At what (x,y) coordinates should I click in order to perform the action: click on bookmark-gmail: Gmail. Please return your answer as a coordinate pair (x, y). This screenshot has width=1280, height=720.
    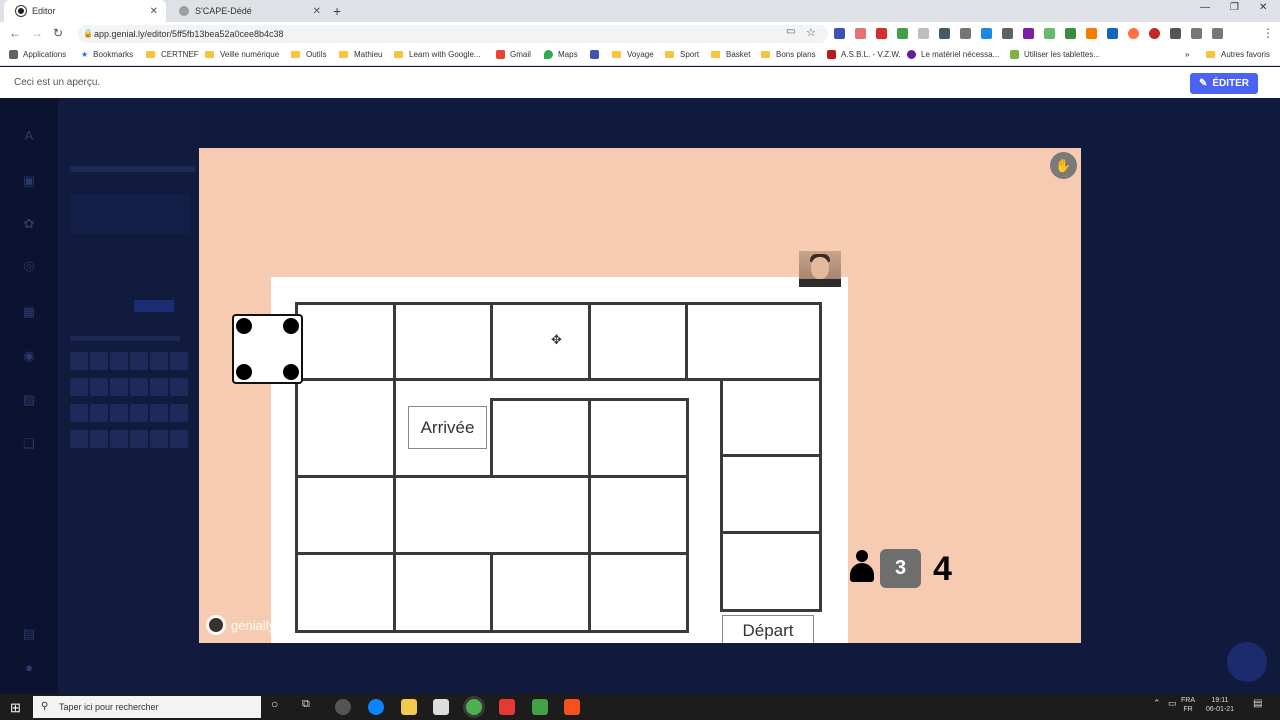
    Looking at the image, I should click on (513, 54).